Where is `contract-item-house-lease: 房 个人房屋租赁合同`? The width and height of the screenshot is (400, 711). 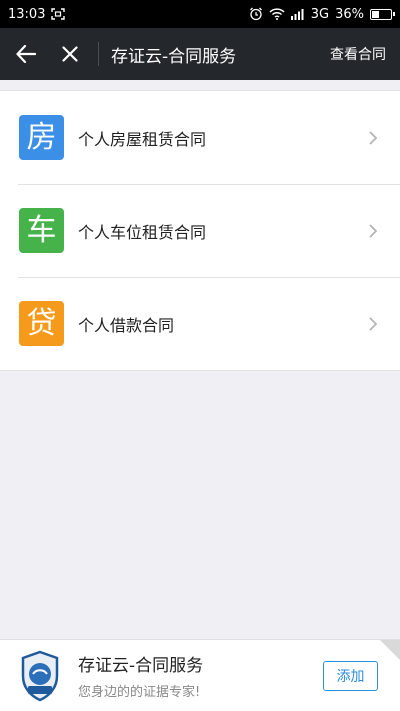
contract-item-house-lease: 房 个人房屋租赁合同 is located at coordinates (200, 137).